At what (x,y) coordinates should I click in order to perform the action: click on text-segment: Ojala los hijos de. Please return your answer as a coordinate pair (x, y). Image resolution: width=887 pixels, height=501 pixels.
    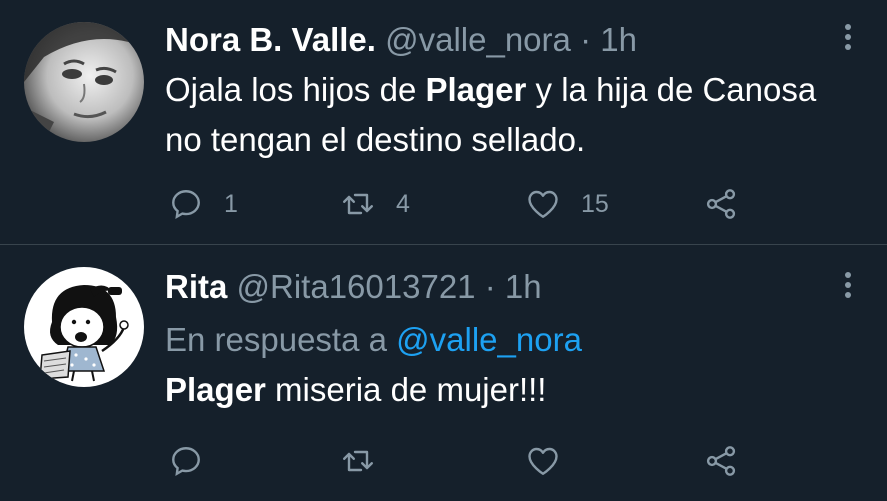
    Looking at the image, I should click on (295, 89).